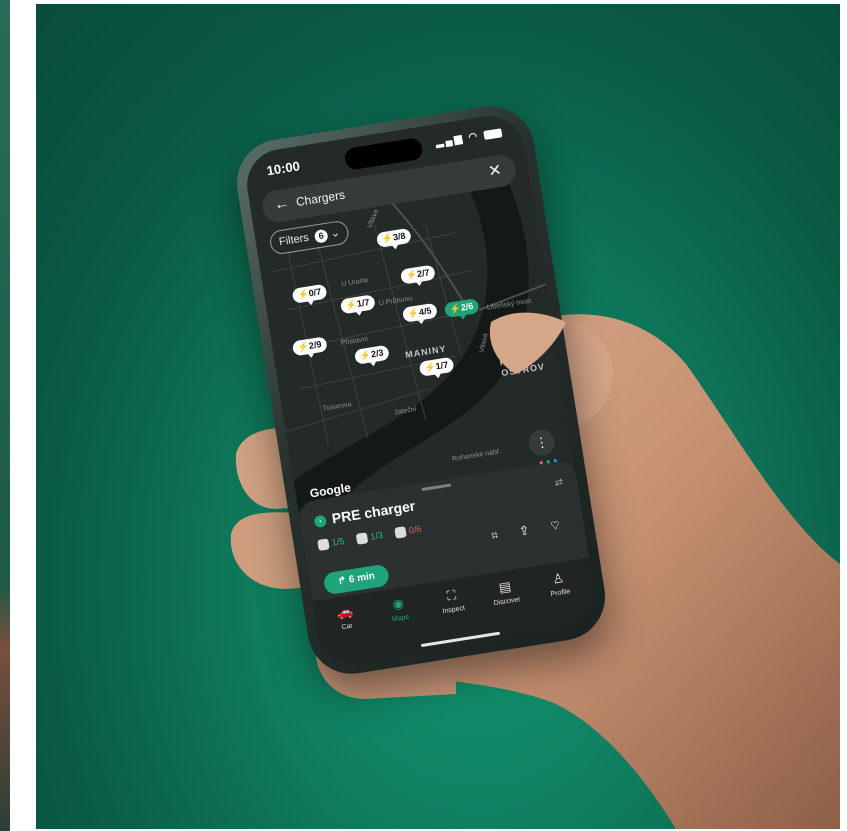 Image resolution: width=847 pixels, height=831 pixels. Describe the element at coordinates (400, 532) in the screenshot. I see `connector-chademo-icon` at that location.